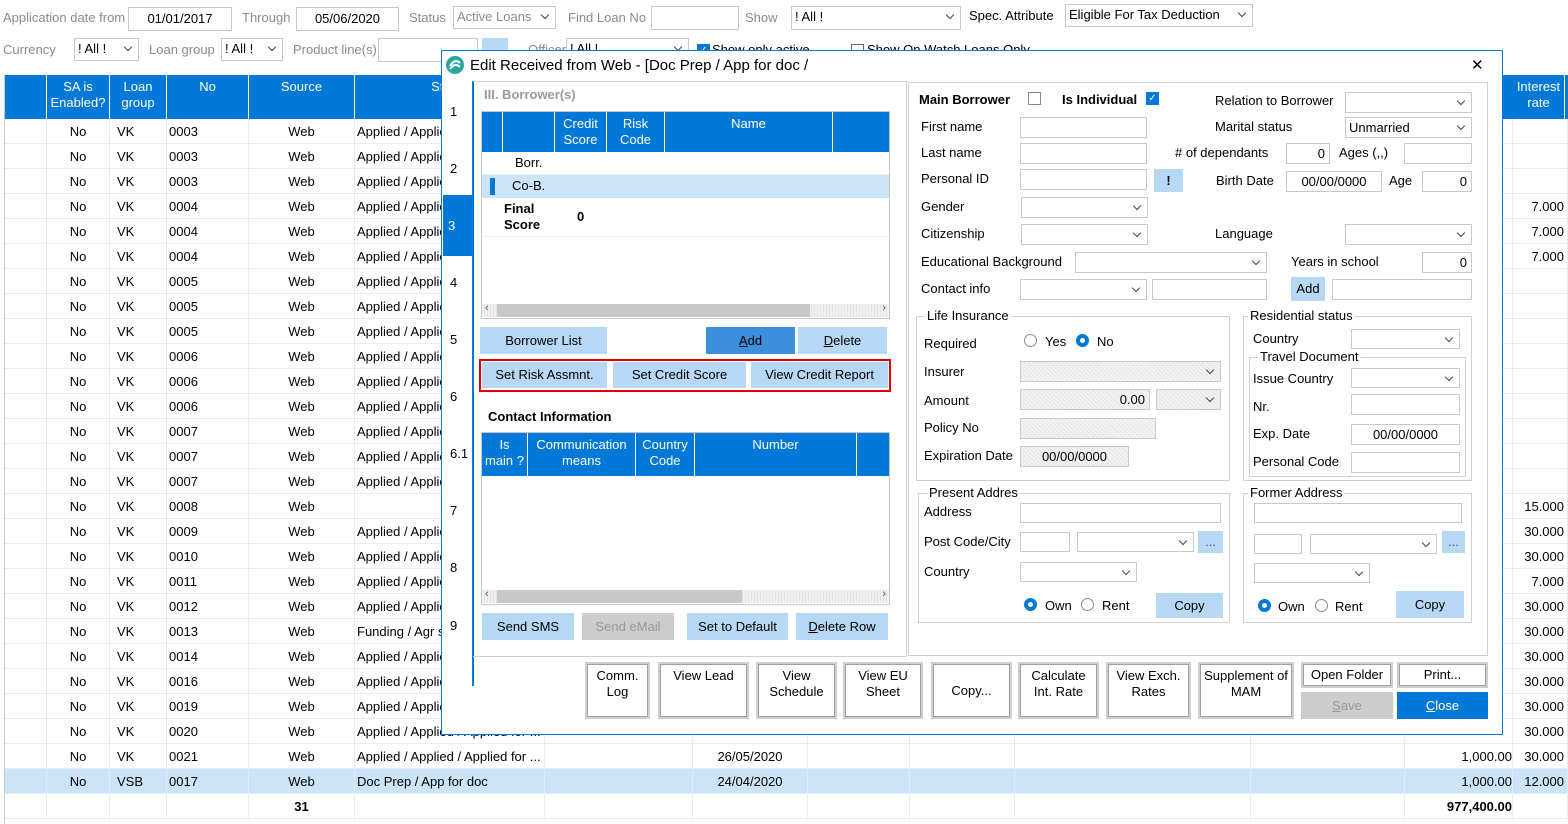 The image size is (1568, 824). Describe the element at coordinates (453, 626) in the screenshot. I see `nav-item-9: 9` at that location.